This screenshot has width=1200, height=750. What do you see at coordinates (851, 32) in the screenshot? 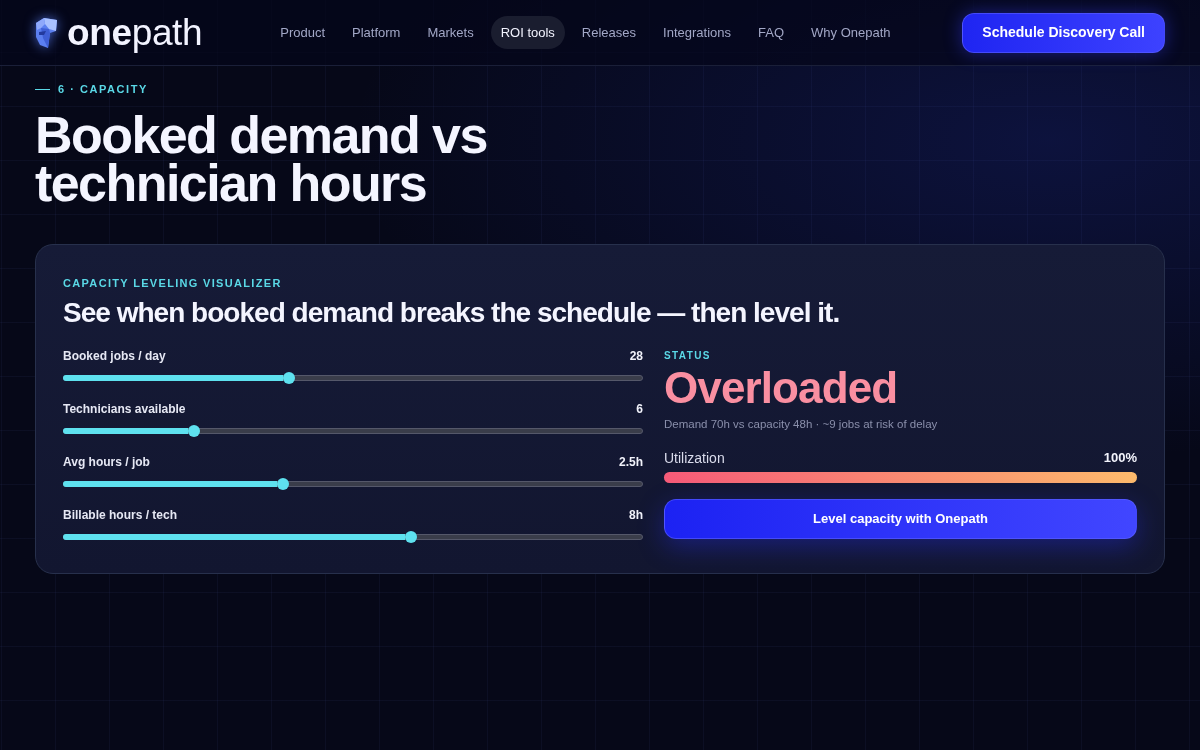
I see `nav-link: Why Onepath` at bounding box center [851, 32].